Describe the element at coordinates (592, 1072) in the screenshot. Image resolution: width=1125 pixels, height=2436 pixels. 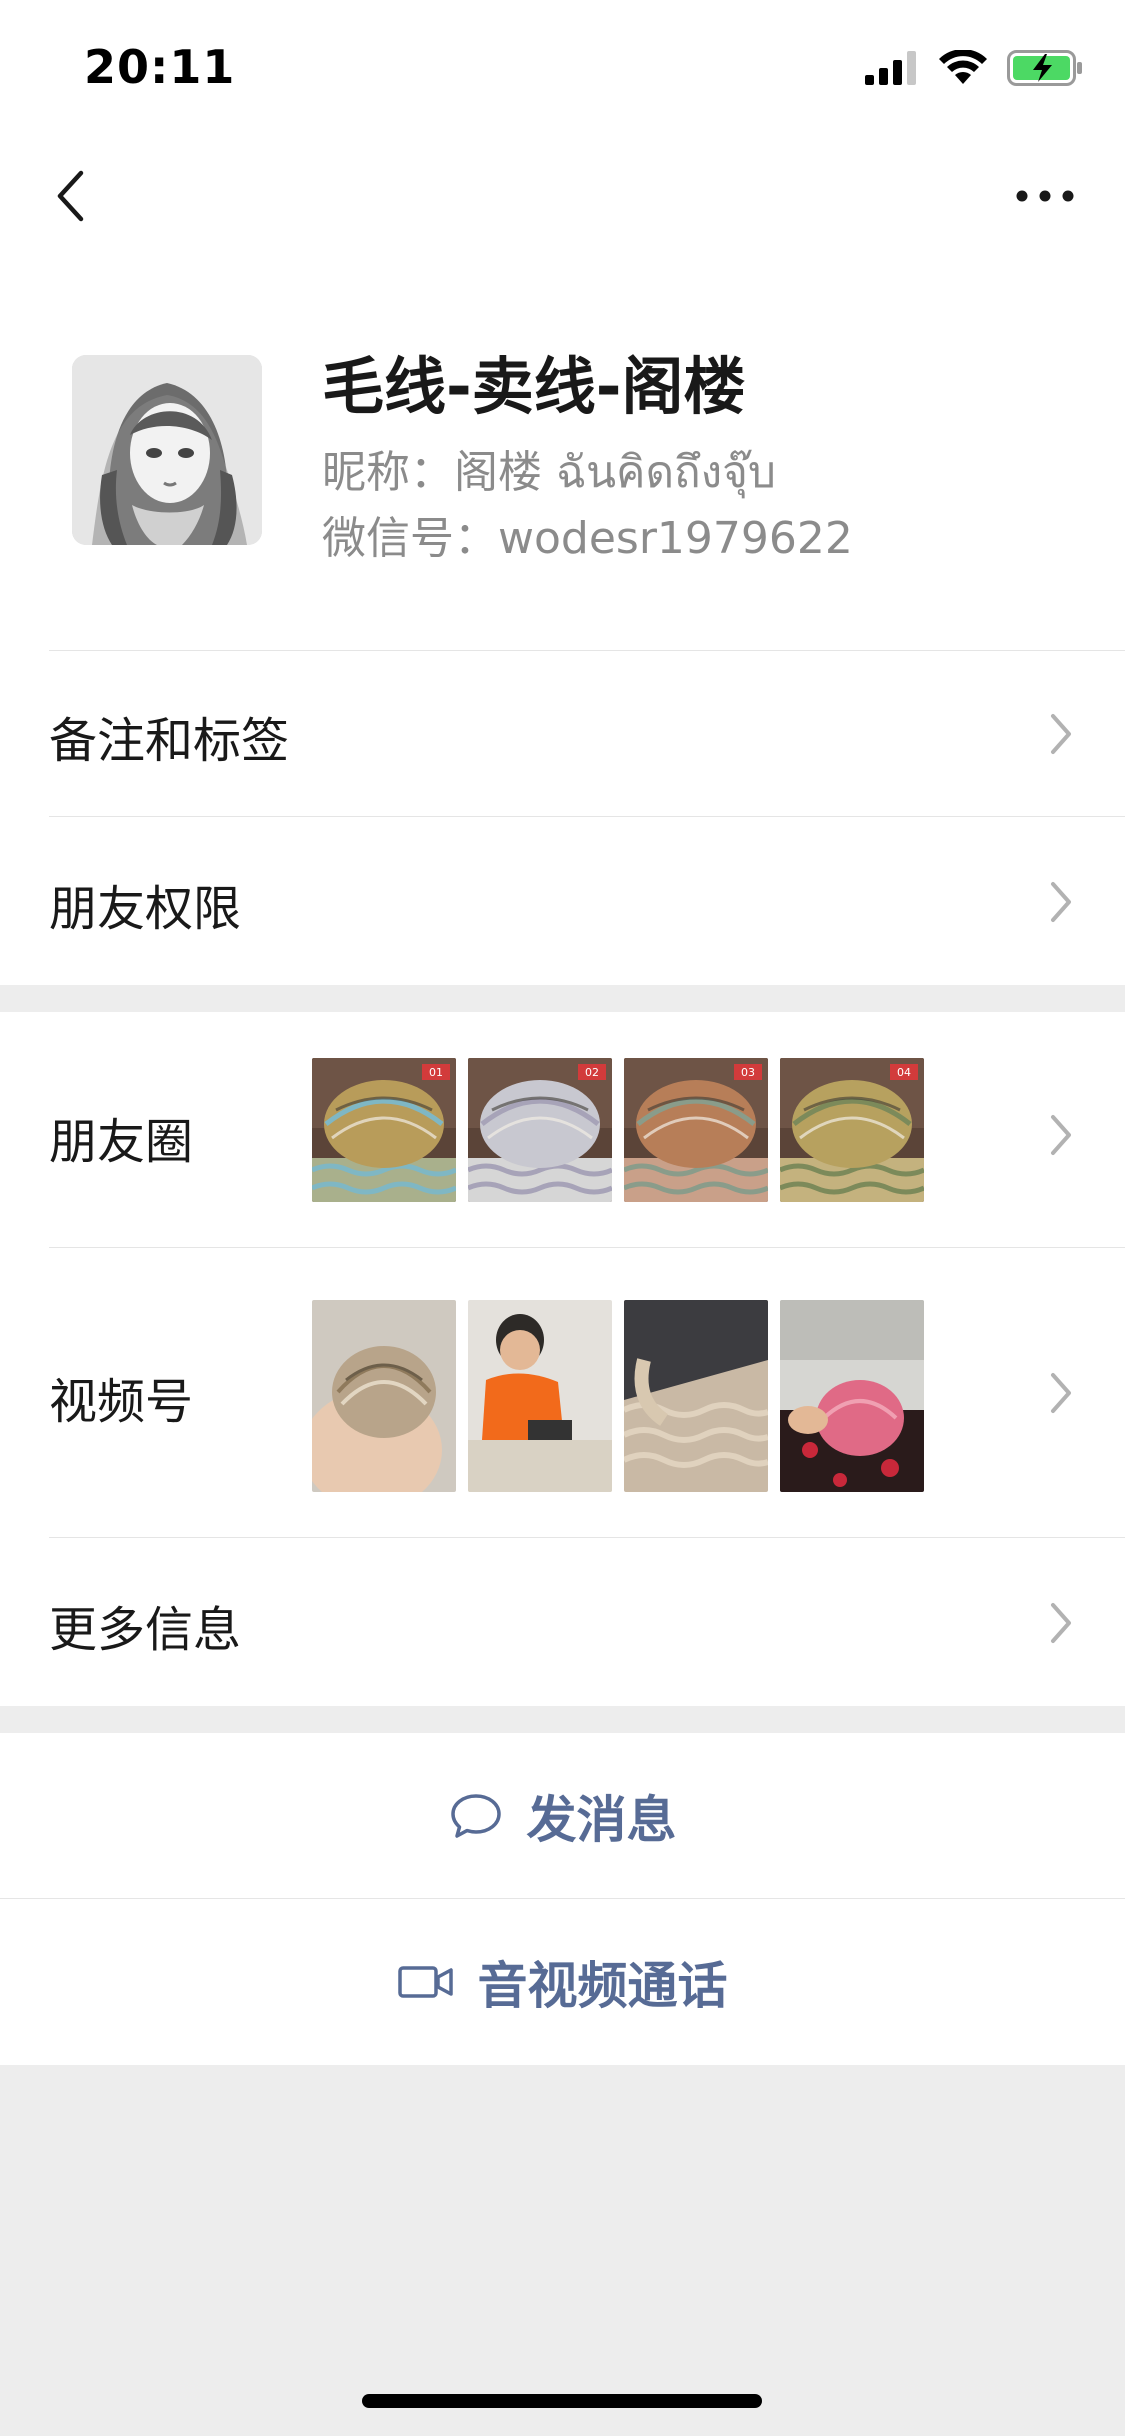
I see `moment-thumbnail-tag: 02` at that location.